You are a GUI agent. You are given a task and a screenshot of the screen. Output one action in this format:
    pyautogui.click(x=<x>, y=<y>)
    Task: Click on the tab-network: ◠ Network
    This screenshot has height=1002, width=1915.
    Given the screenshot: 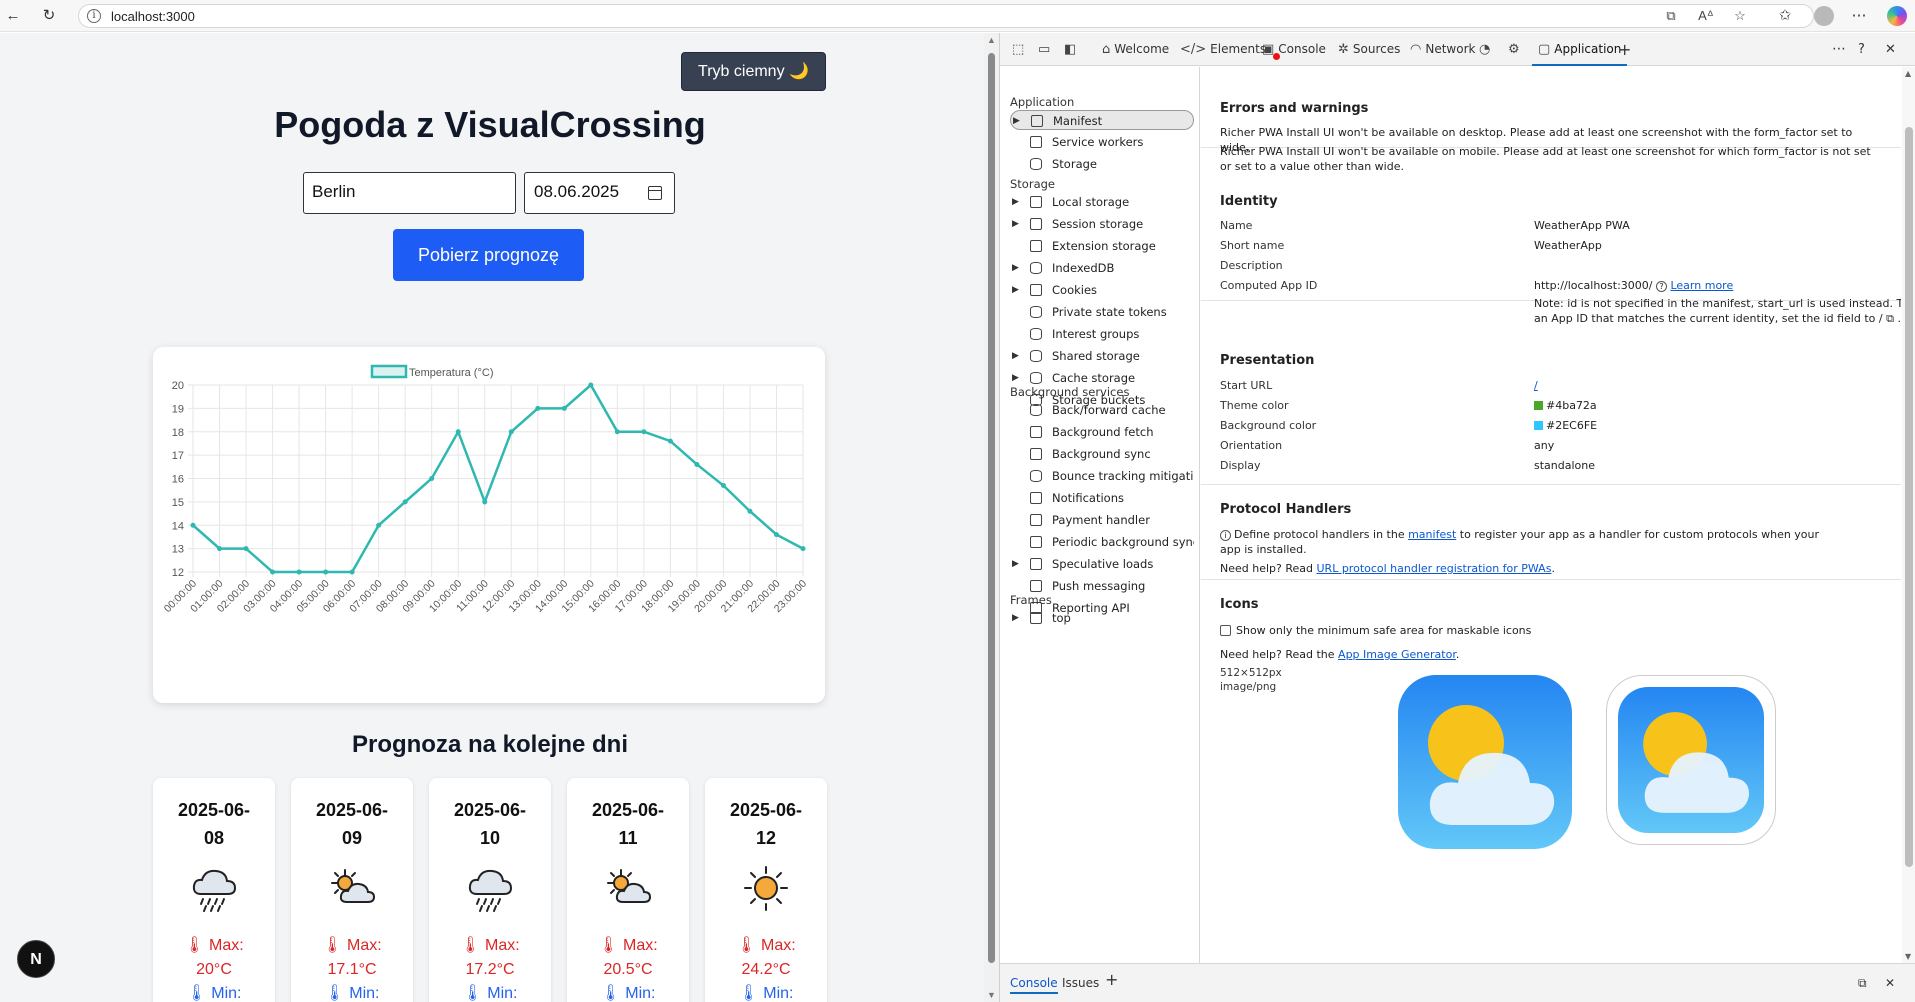 What is the action you would take?
    pyautogui.click(x=1442, y=49)
    